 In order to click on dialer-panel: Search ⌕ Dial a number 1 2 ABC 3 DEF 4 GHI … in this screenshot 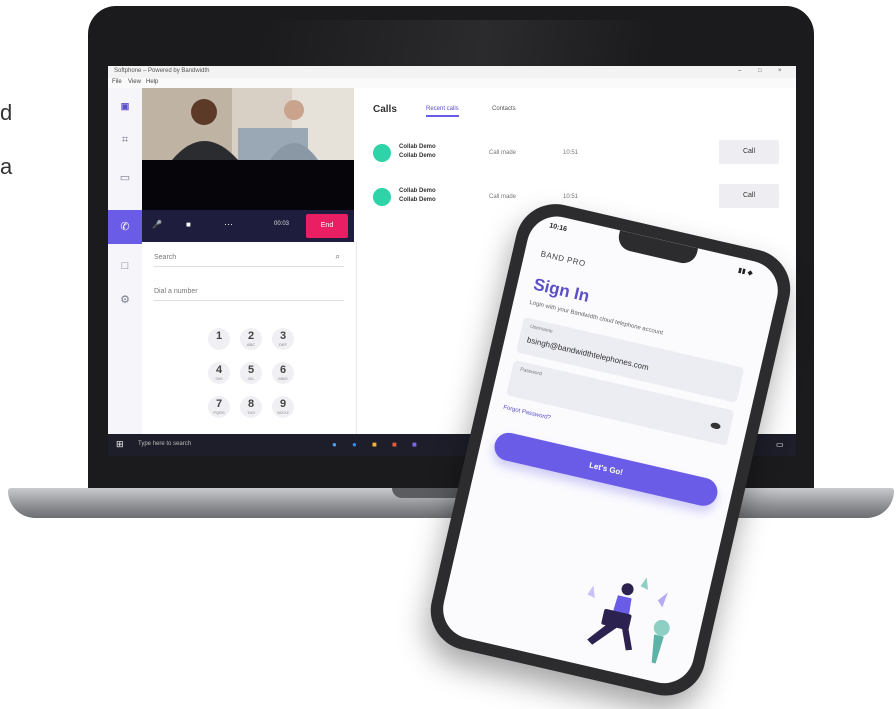, I will do `click(249, 338)`.